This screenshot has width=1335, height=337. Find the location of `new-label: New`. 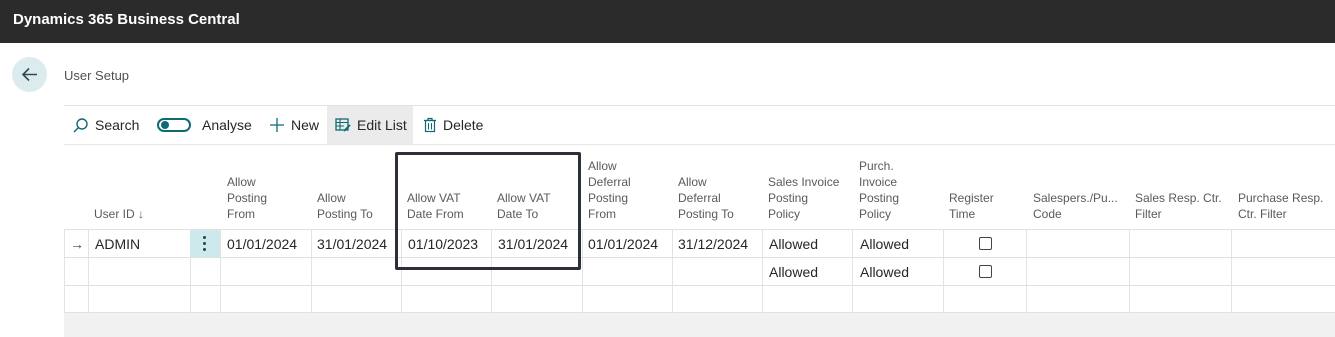

new-label: New is located at coordinates (305, 125).